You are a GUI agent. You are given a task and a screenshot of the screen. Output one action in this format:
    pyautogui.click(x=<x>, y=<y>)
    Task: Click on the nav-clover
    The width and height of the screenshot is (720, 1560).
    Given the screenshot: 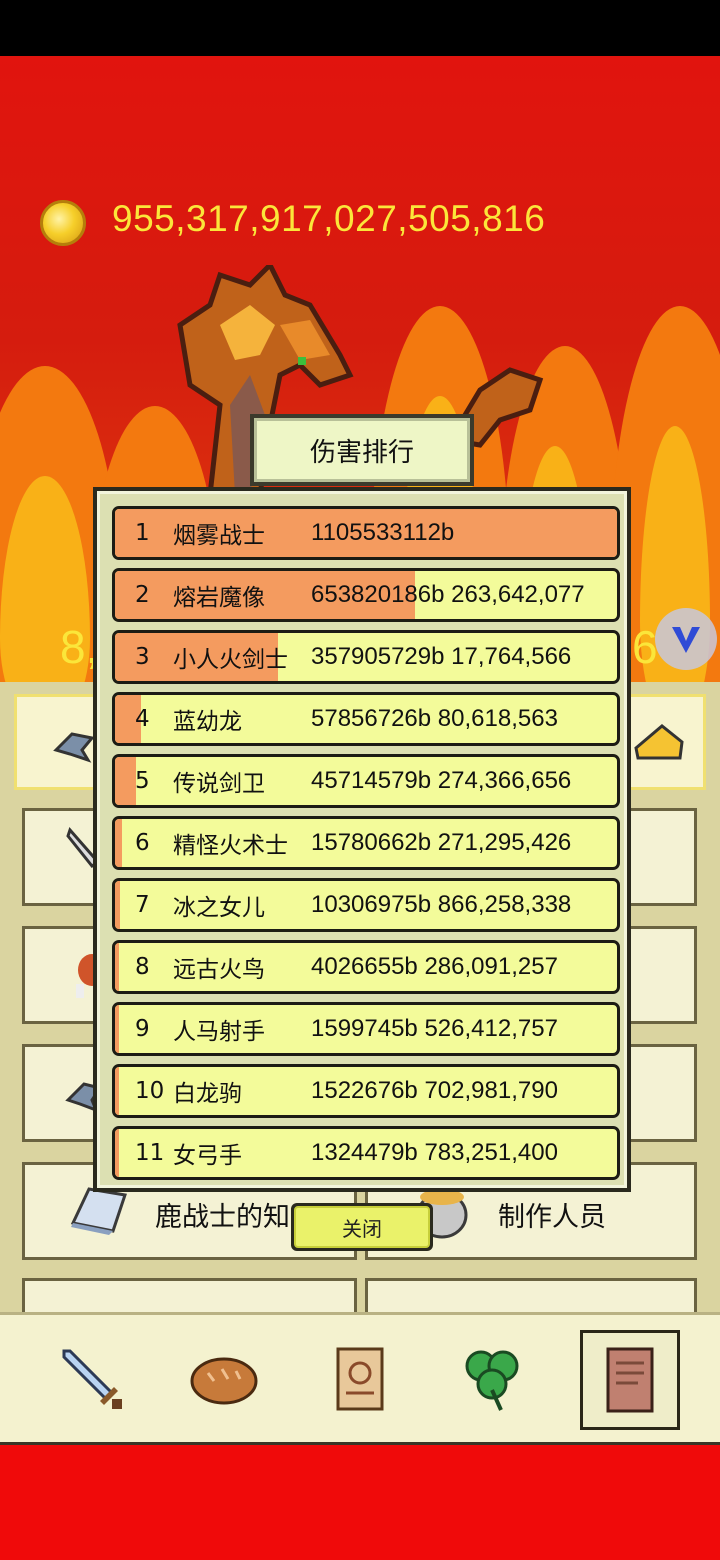 What is the action you would take?
    pyautogui.click(x=492, y=1379)
    